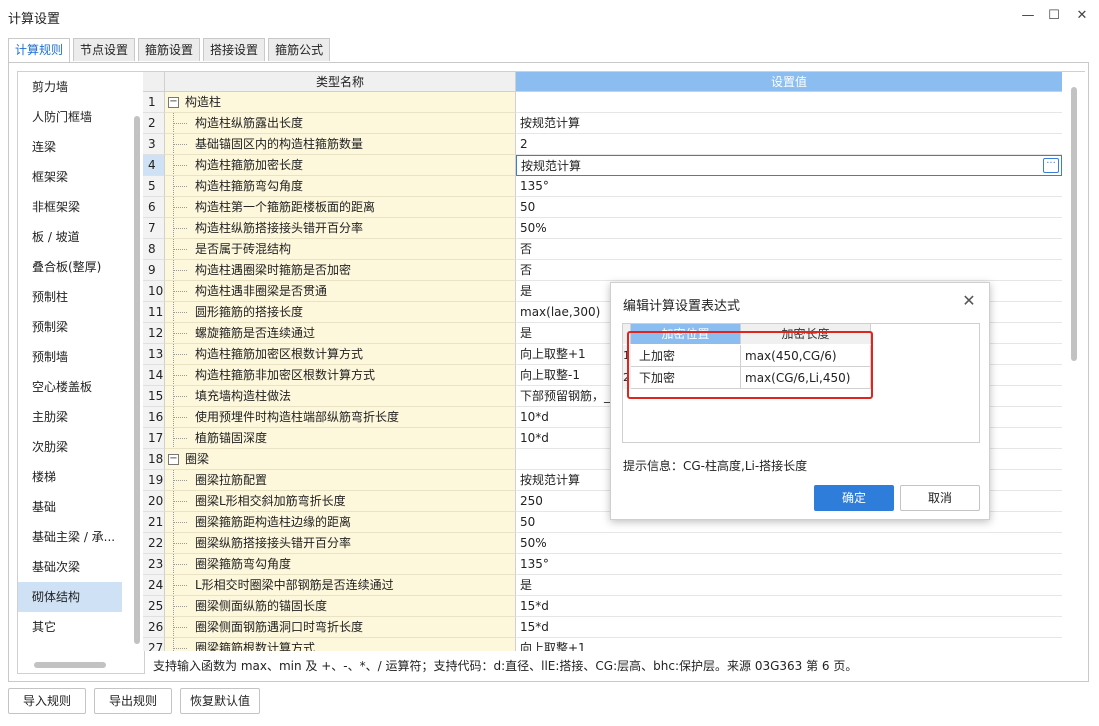 This screenshot has height=726, width=1099. I want to click on table-row: 24 L形相交时圈梁中部钢筋是否连续通过 是, so click(614, 585).